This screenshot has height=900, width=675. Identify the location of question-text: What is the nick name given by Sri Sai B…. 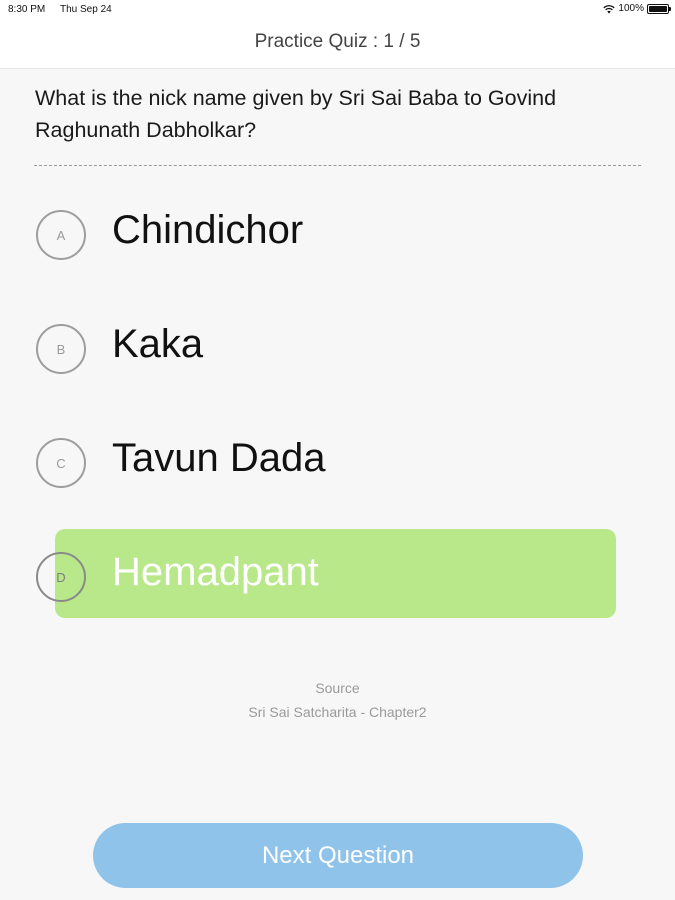
(296, 114).